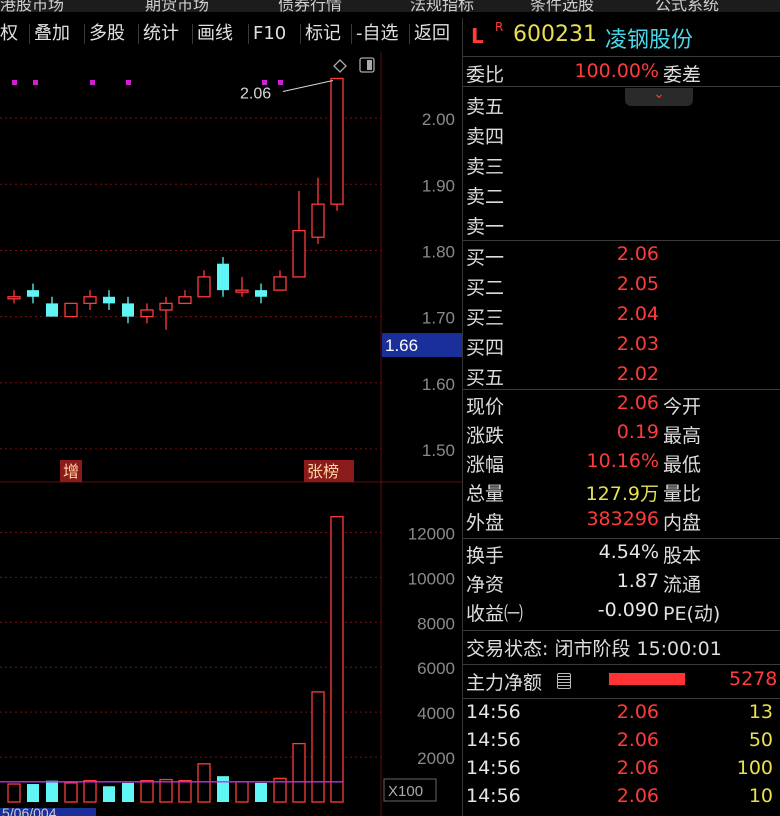  I want to click on volume-tick-label: 6000, so click(436, 668).